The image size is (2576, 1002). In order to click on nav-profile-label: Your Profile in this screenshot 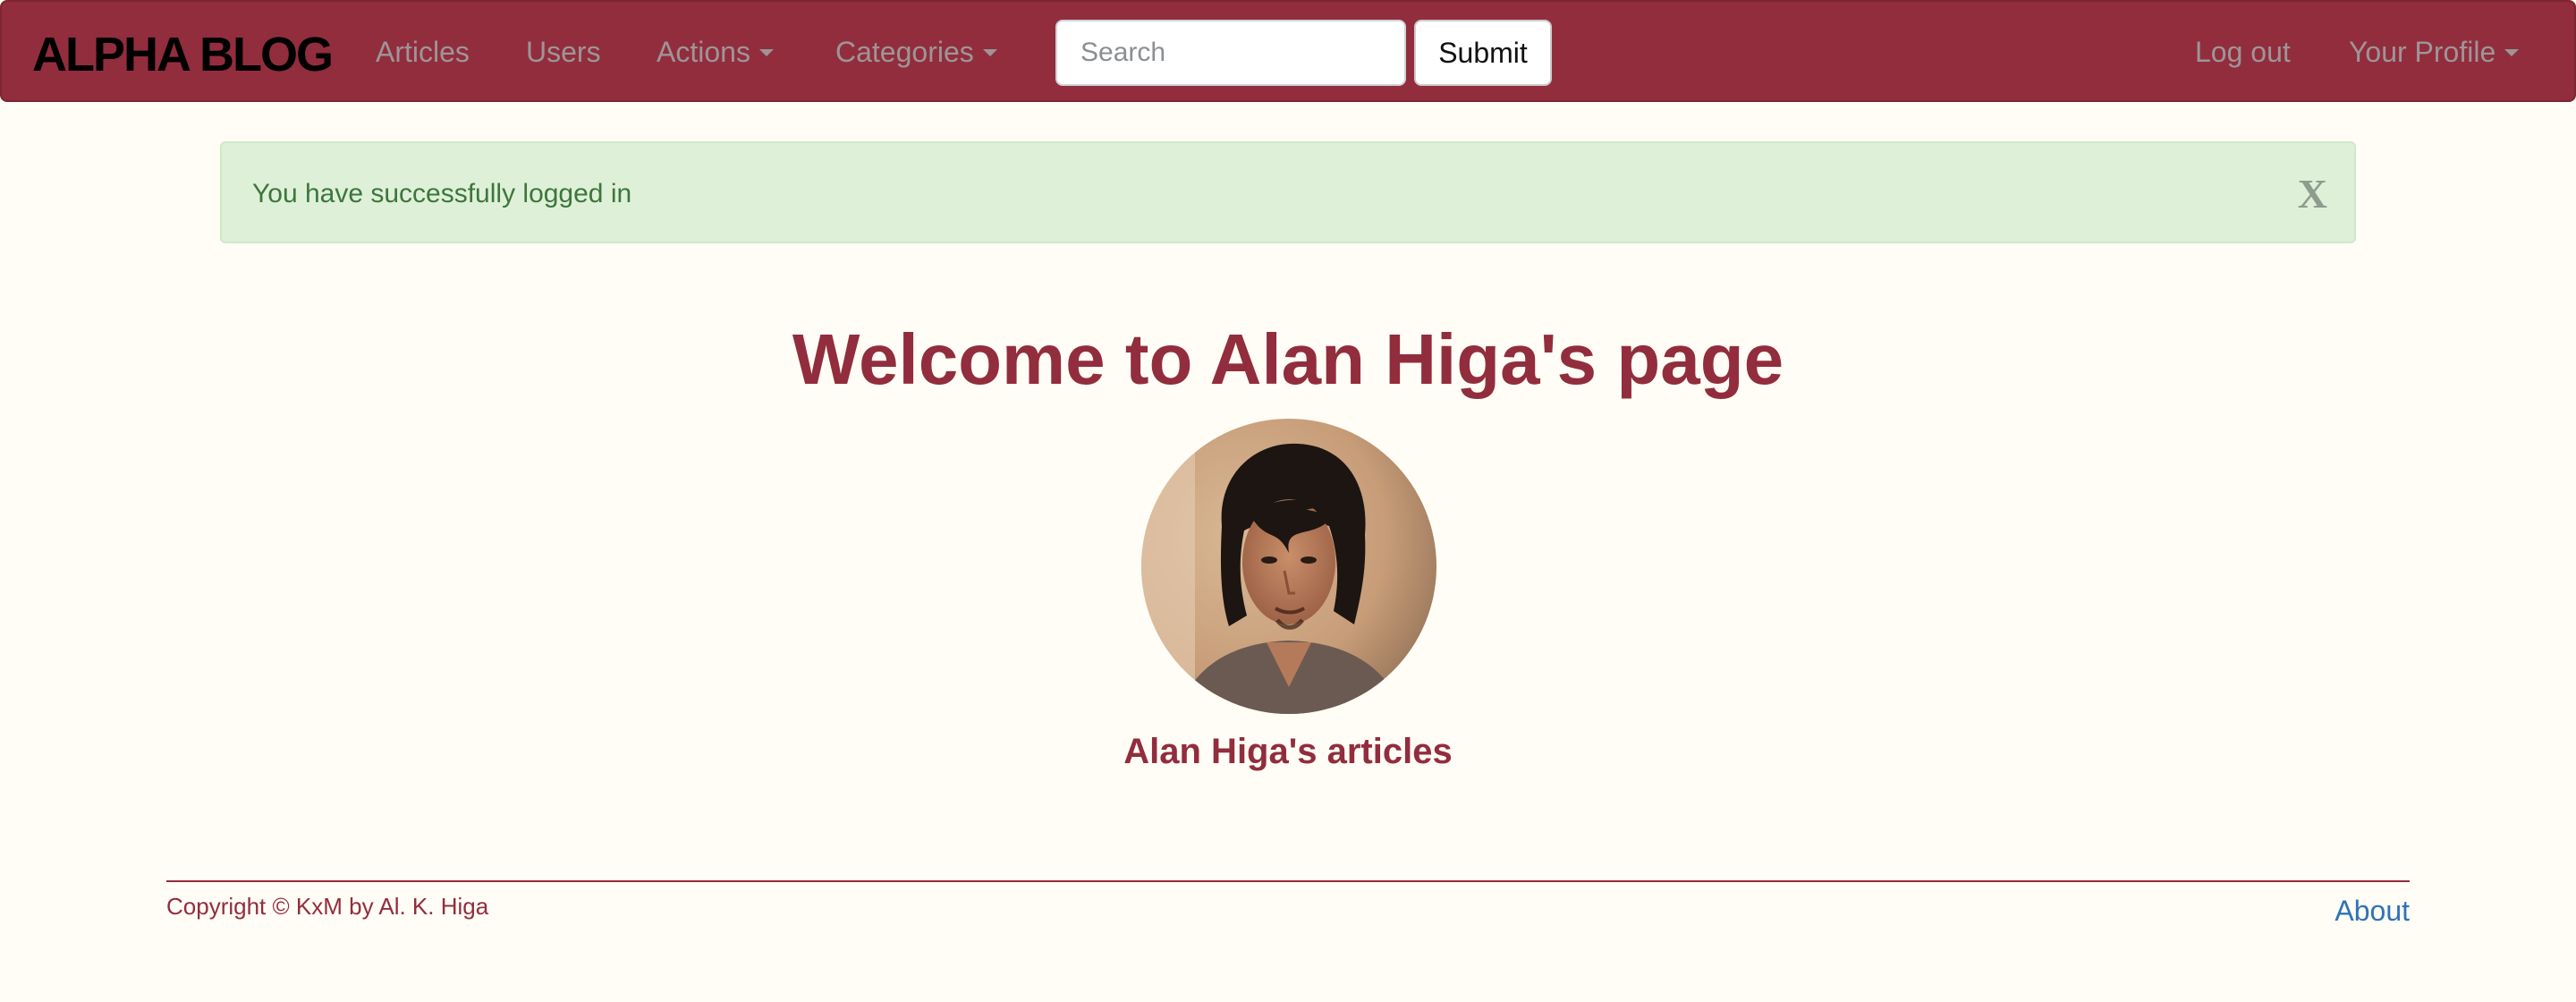, I will do `click(2422, 52)`.